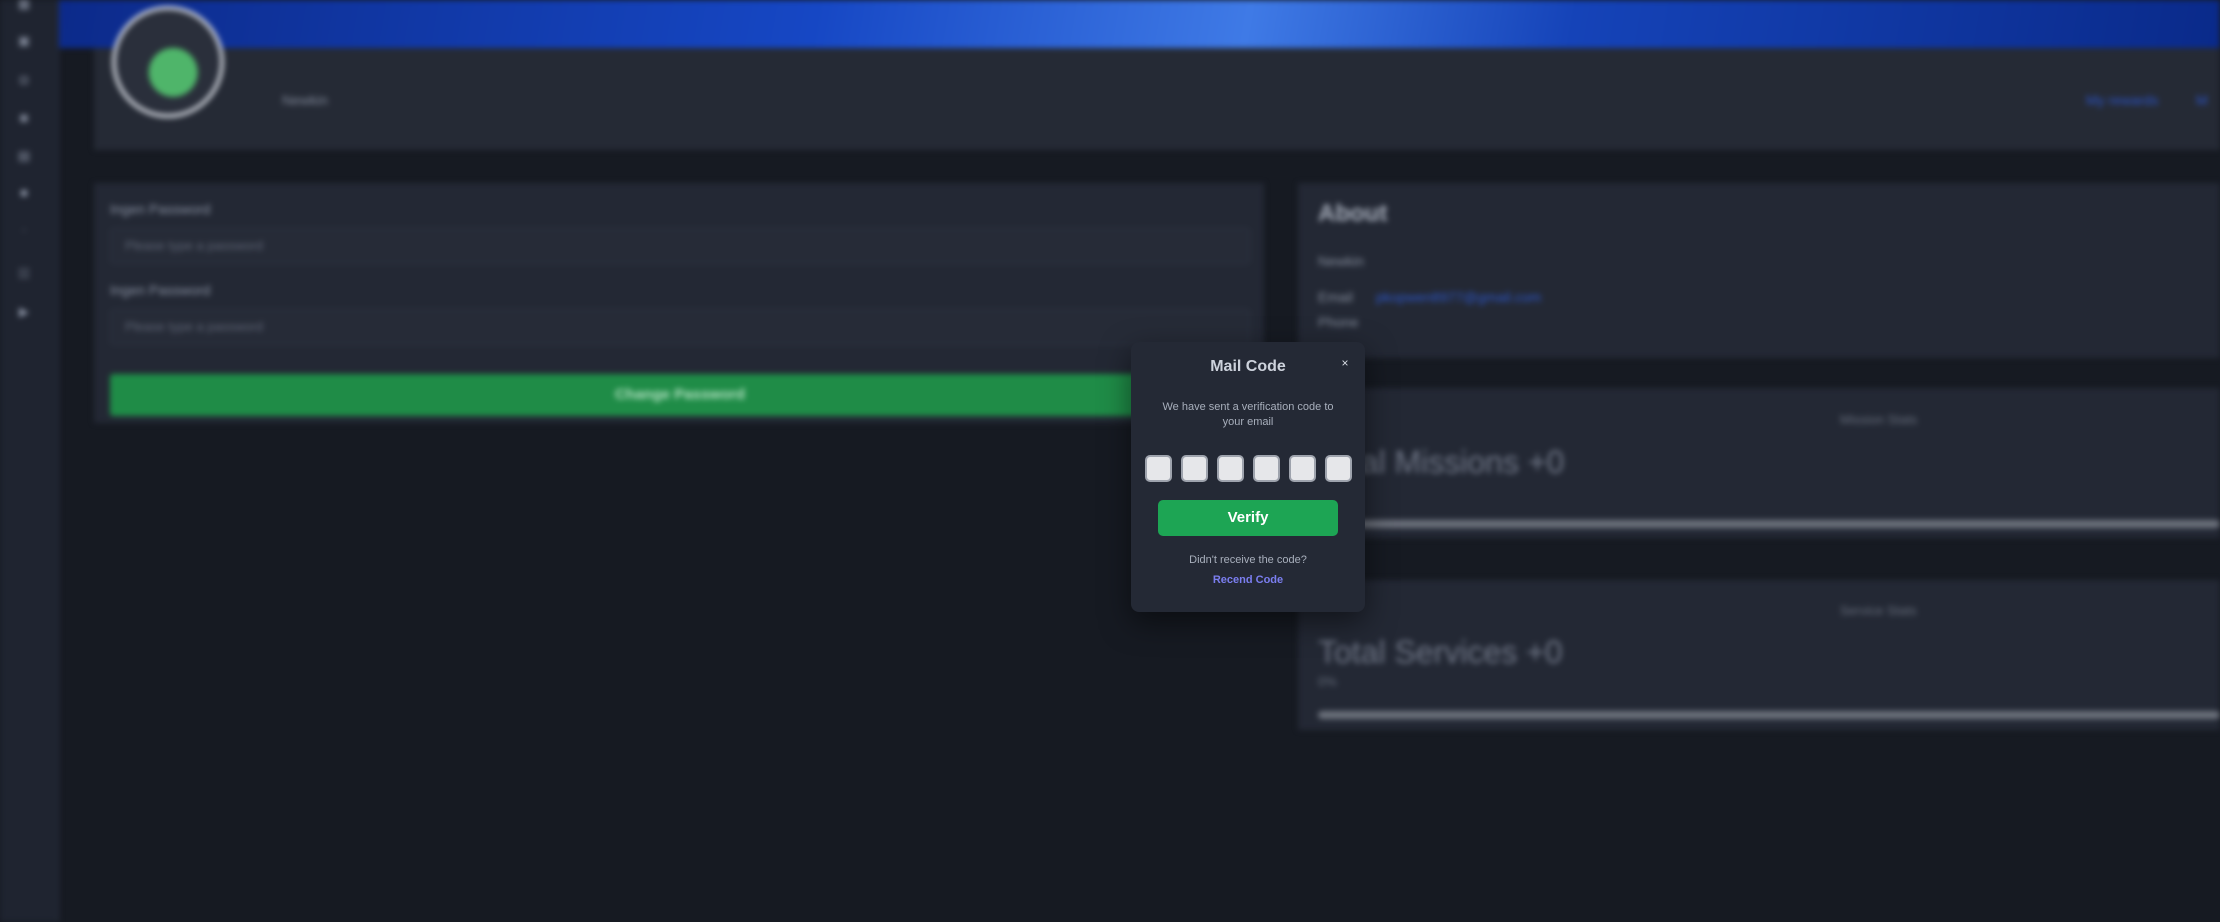 Image resolution: width=2220 pixels, height=922 pixels. What do you see at coordinates (1769, 524) in the screenshot?
I see `missions-progress` at bounding box center [1769, 524].